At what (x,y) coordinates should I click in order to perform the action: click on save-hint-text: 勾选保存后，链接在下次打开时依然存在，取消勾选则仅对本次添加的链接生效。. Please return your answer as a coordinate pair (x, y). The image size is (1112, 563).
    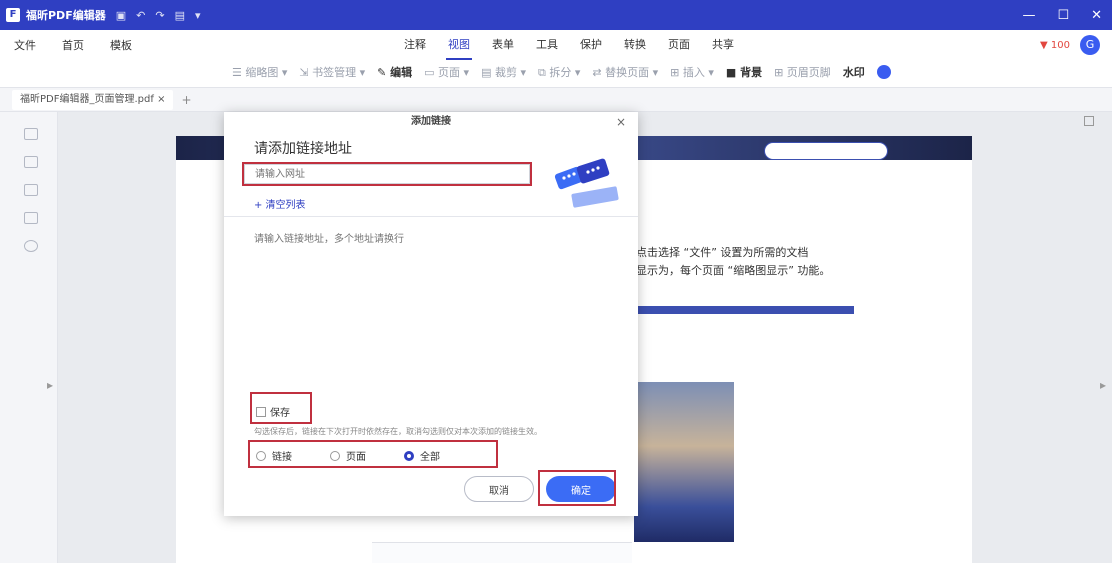
    Looking at the image, I should click on (398, 431).